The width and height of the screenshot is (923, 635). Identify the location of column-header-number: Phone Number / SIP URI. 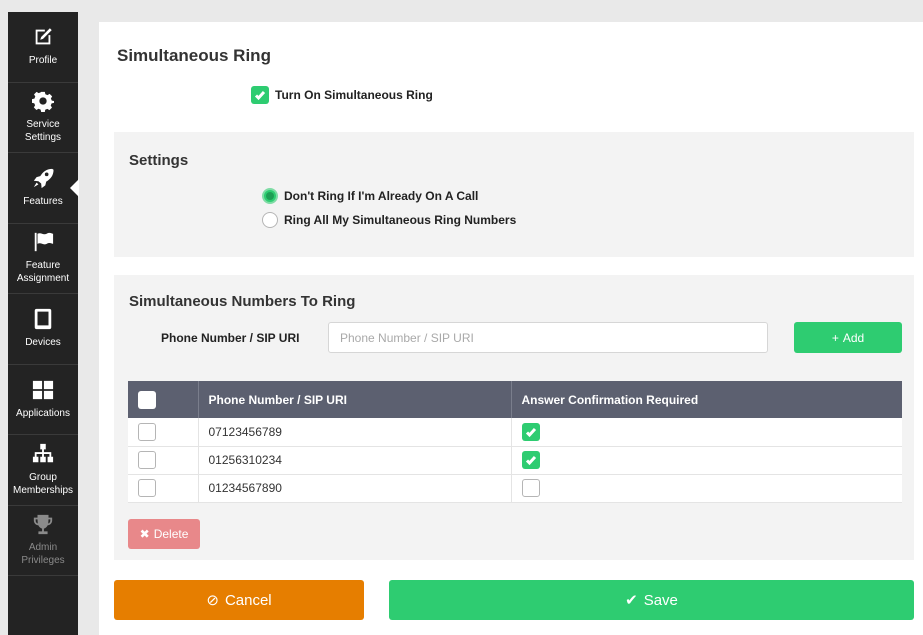
(355, 399).